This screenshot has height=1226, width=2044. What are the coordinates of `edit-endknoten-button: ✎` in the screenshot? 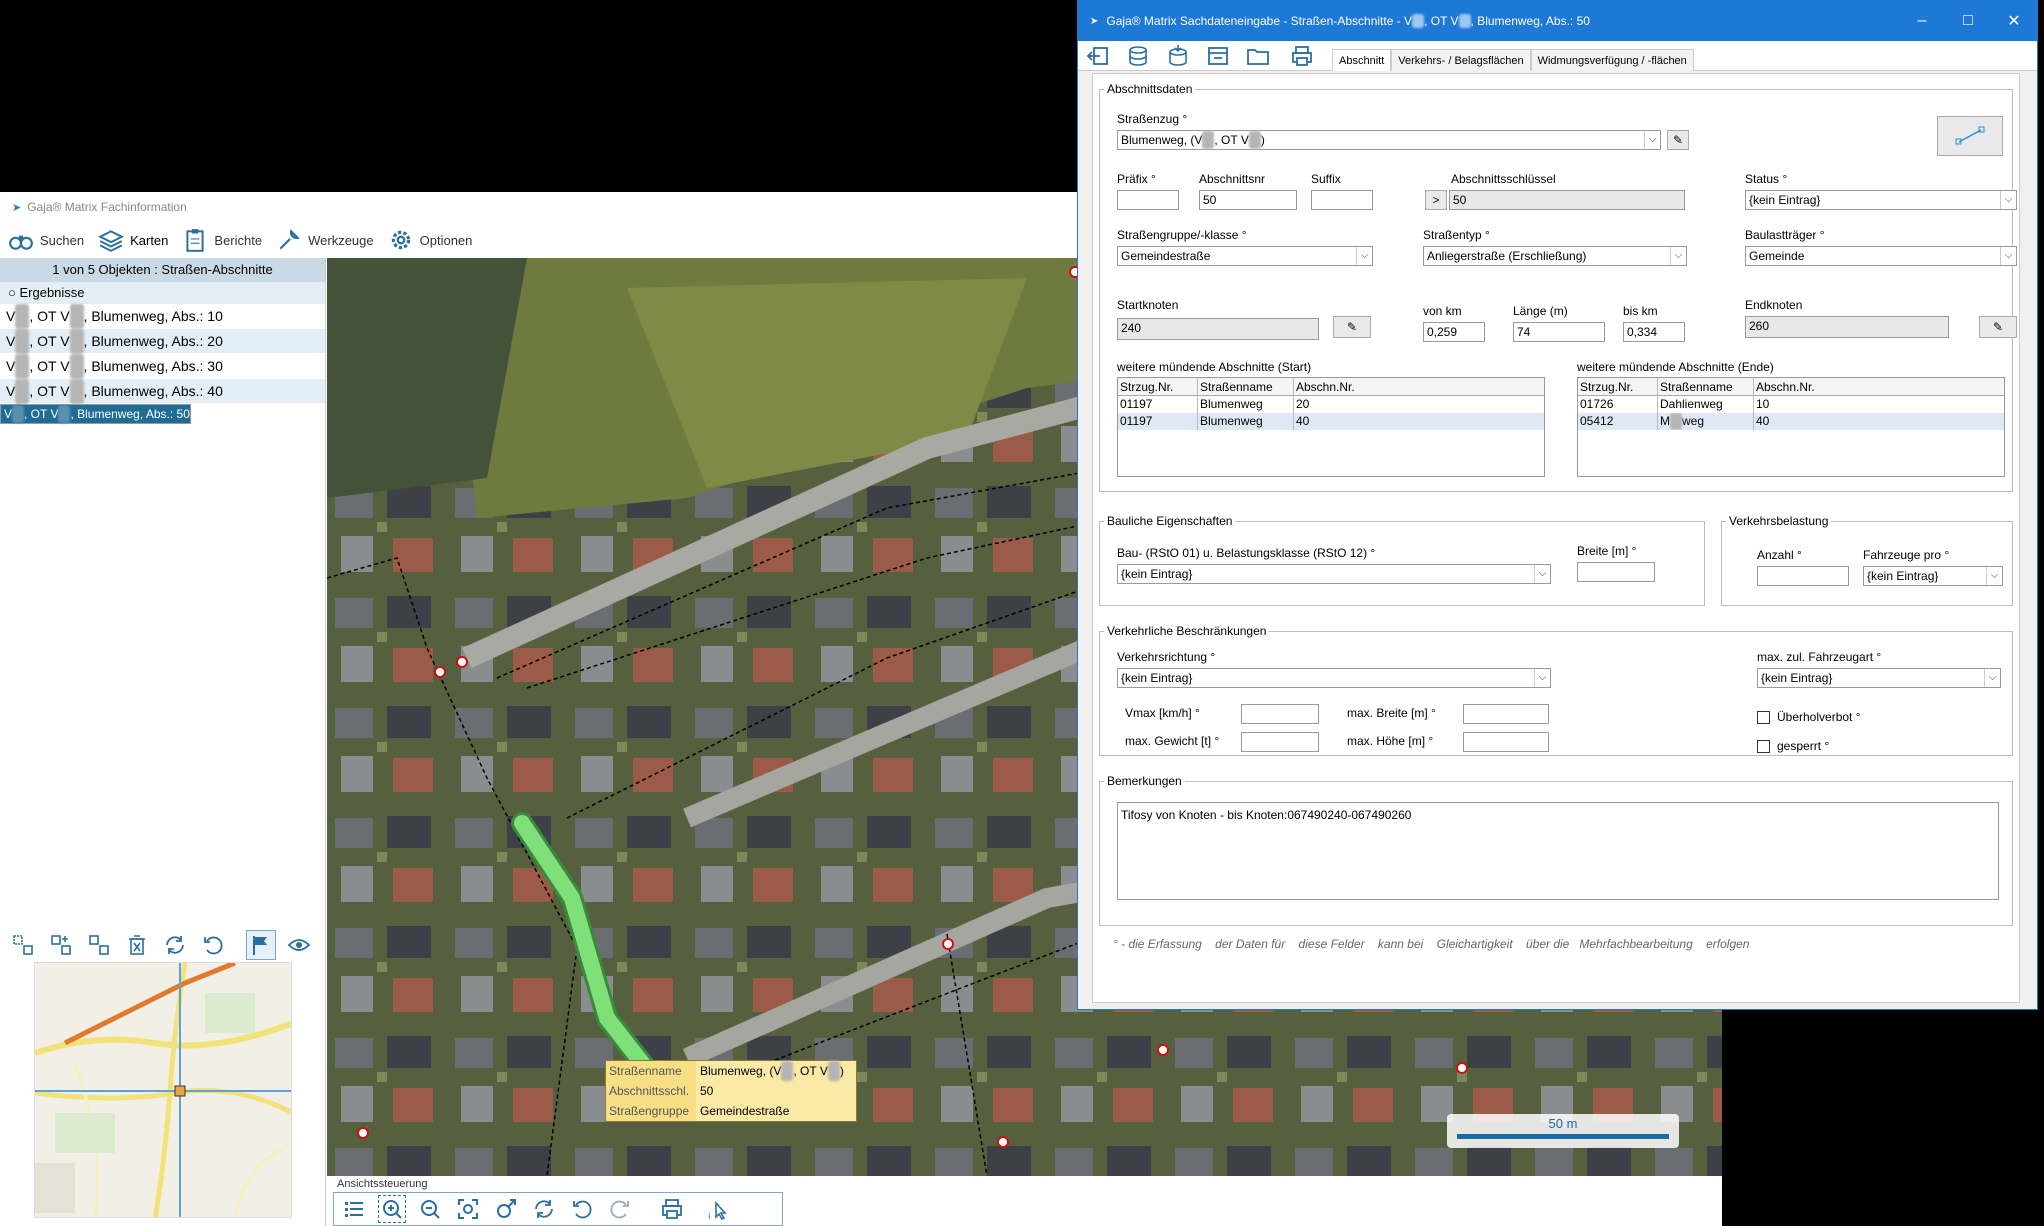 It's located at (1998, 327).